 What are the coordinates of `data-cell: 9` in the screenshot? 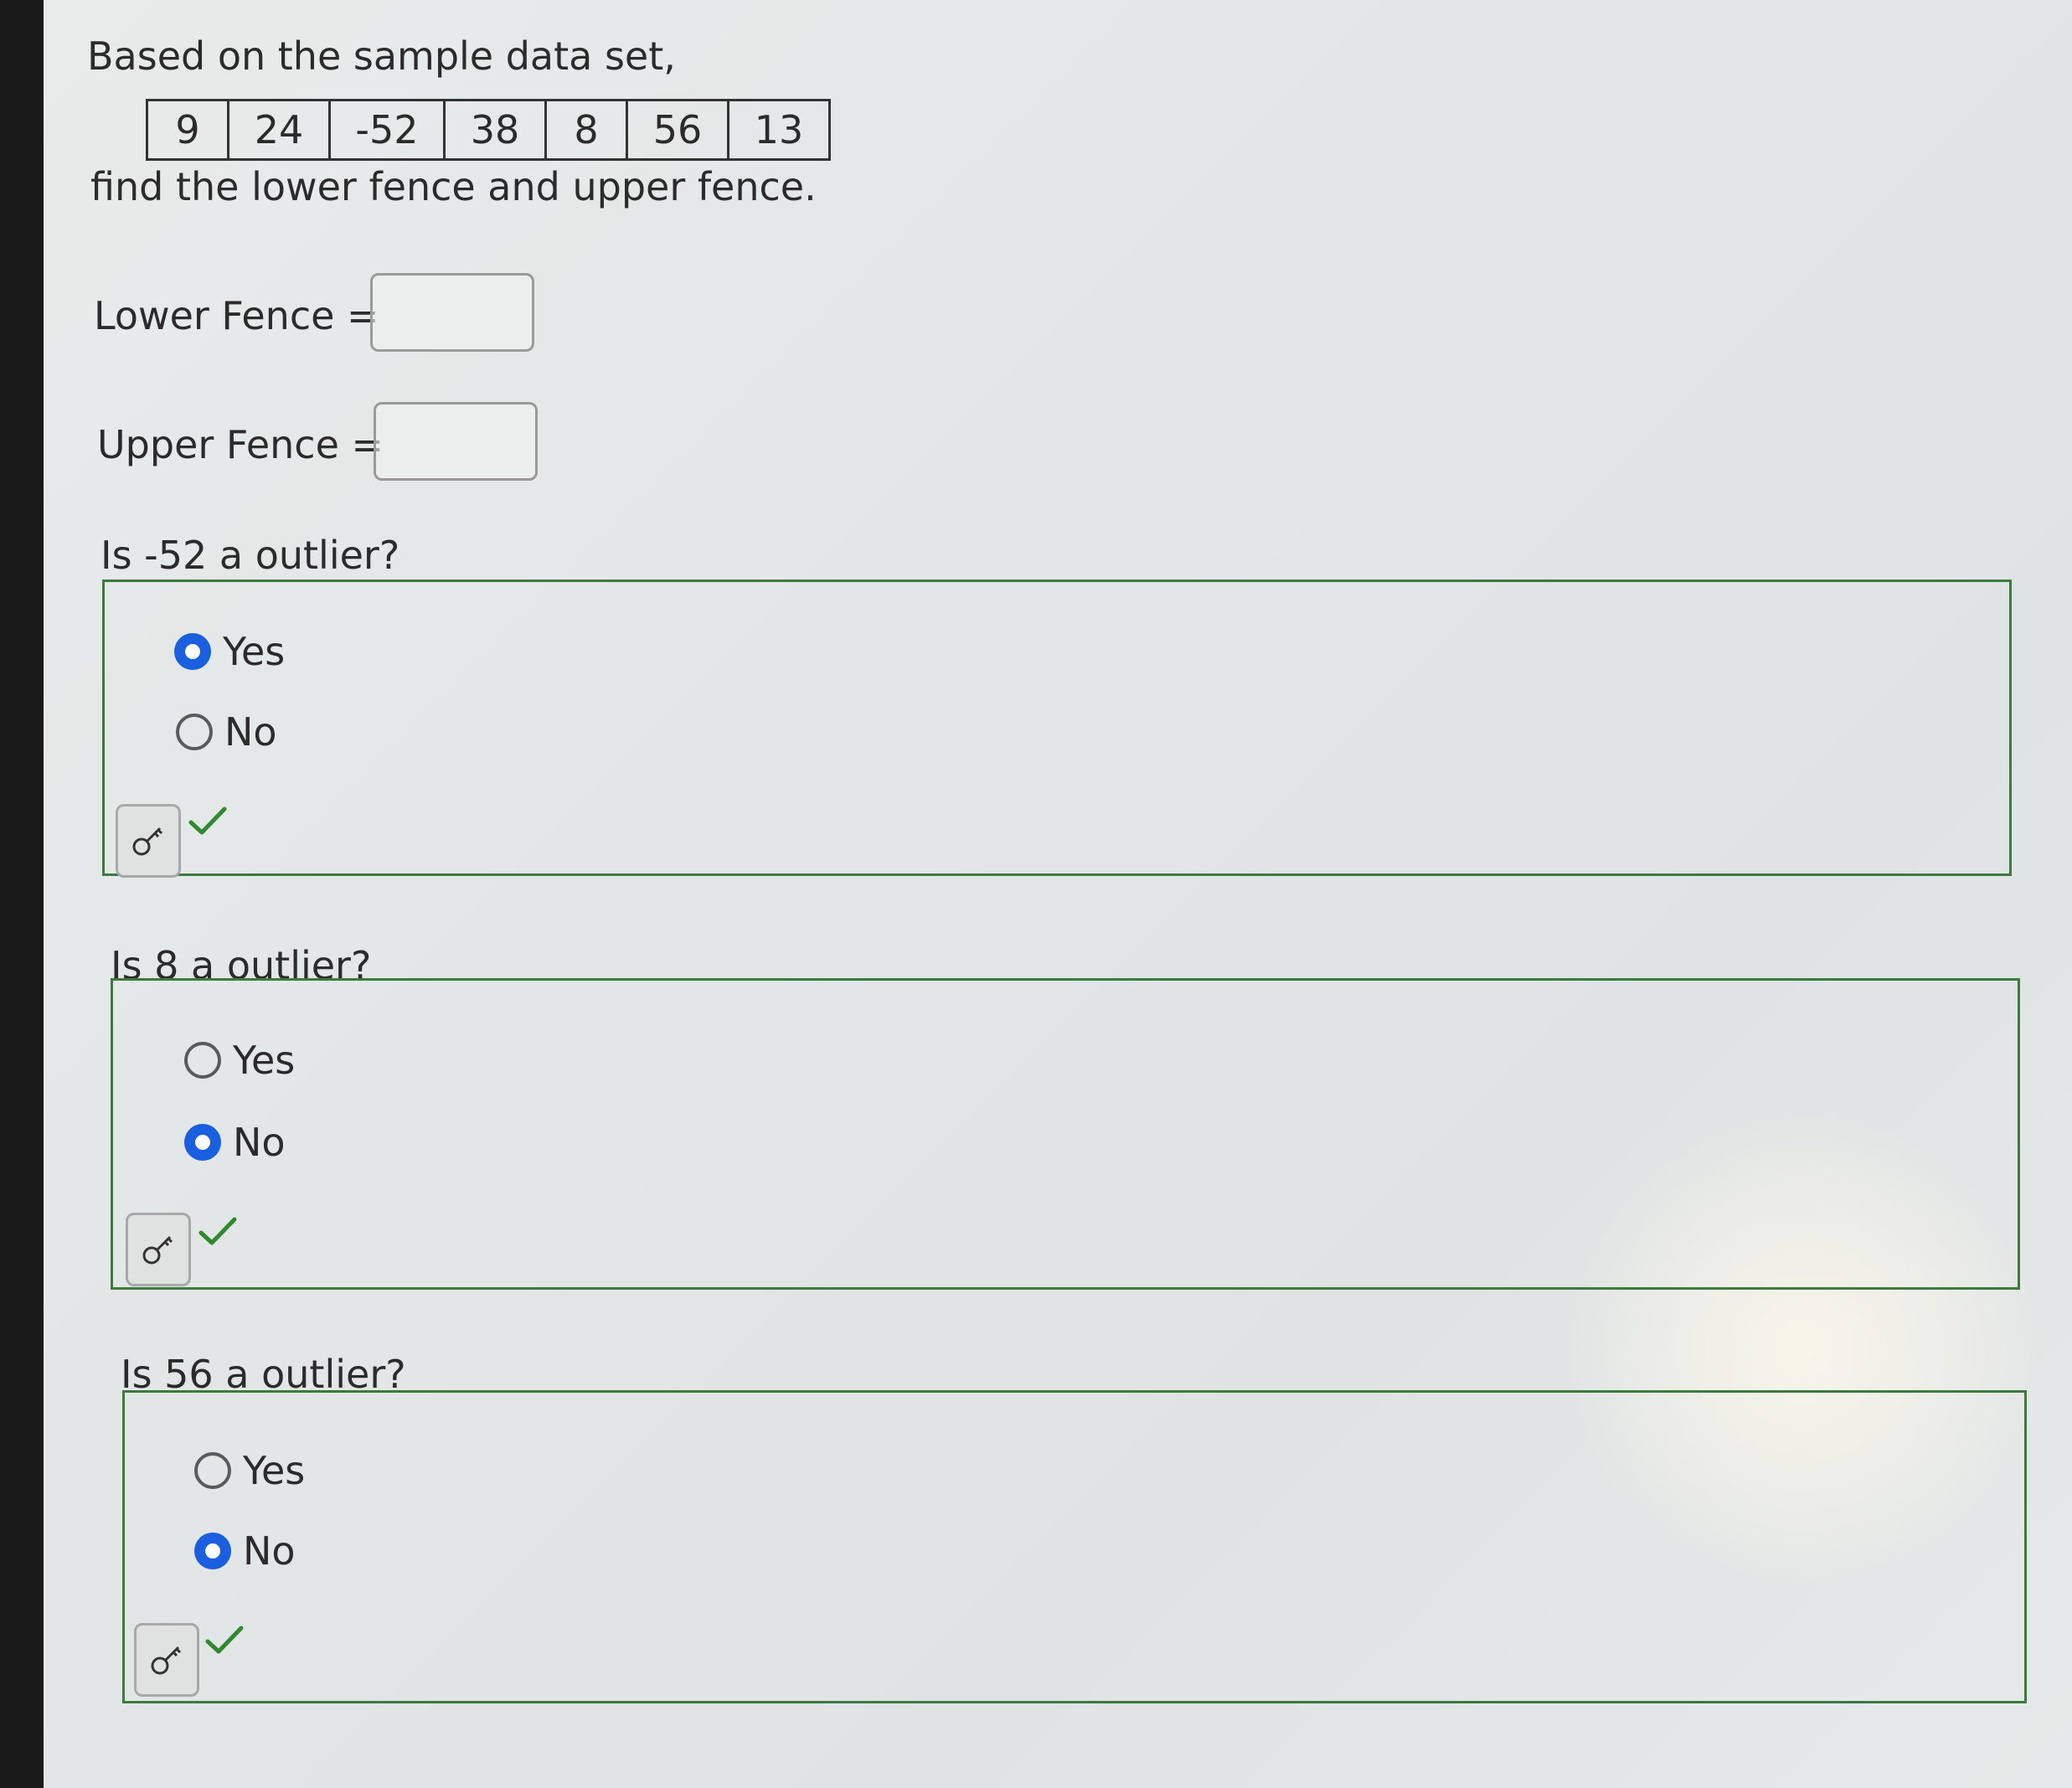 It's located at (187, 130).